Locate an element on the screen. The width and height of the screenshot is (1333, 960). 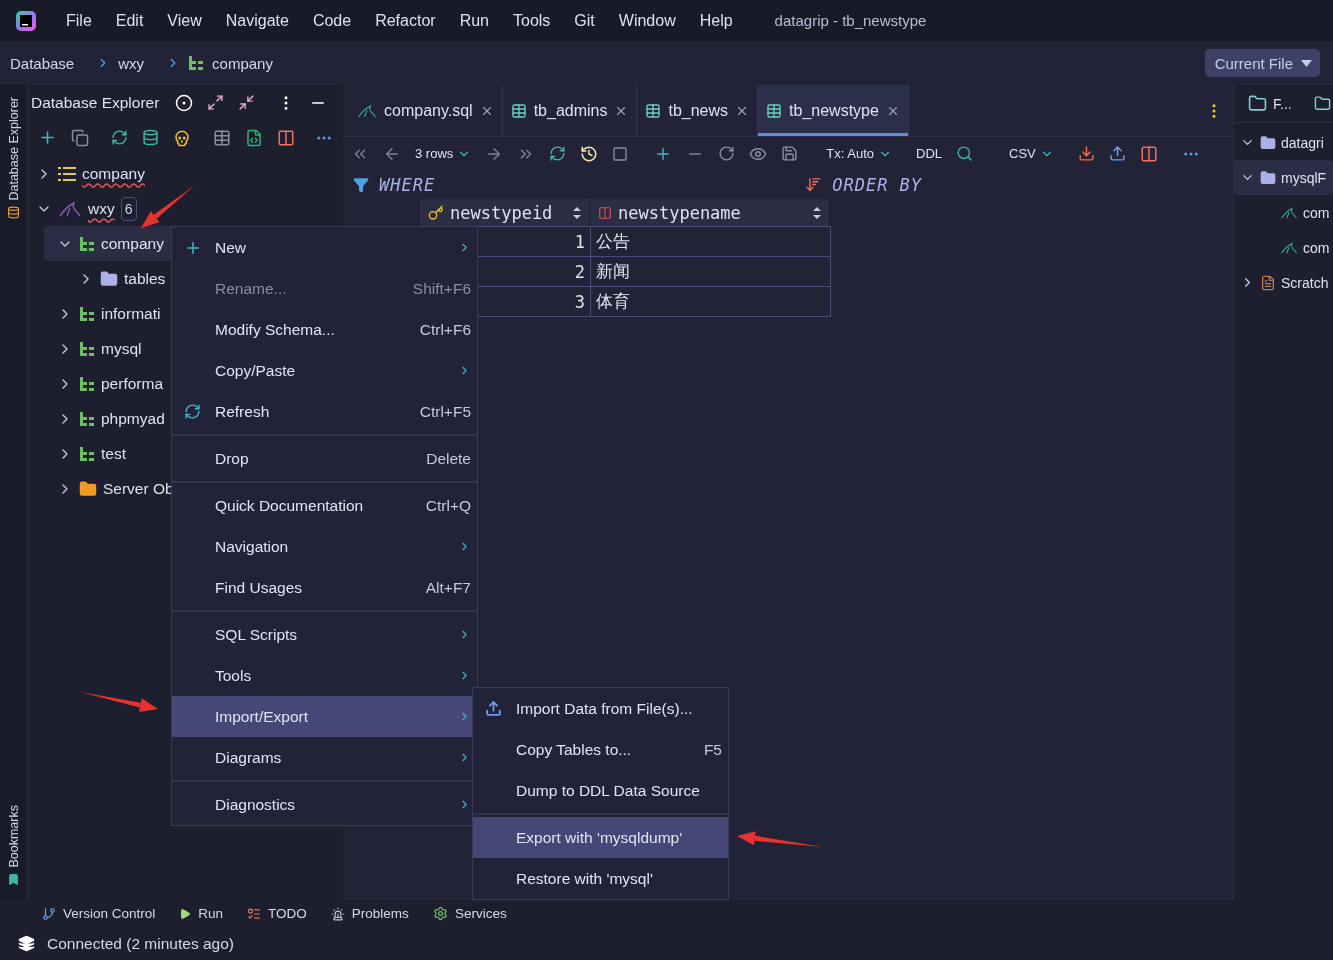
panel-title: Database Explorer is located at coordinates (95, 102).